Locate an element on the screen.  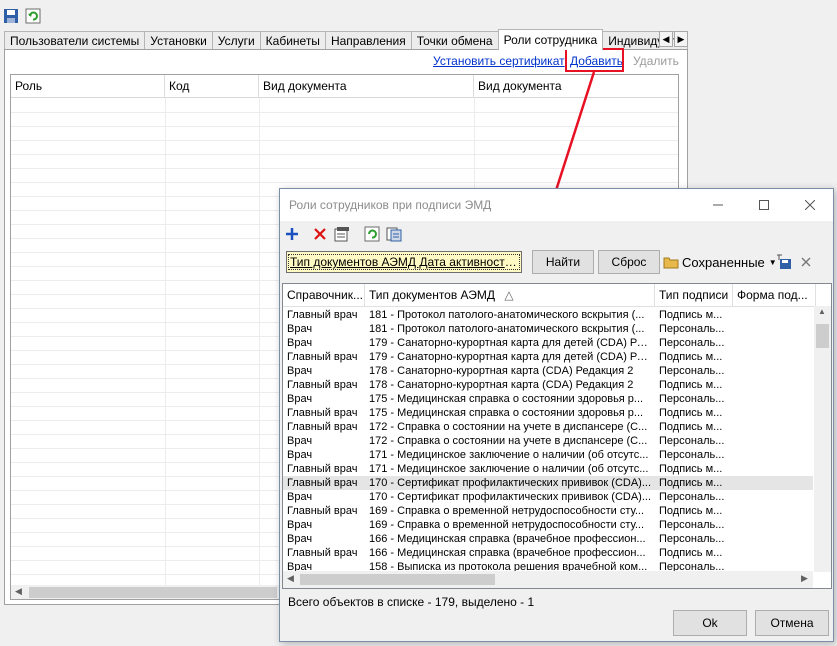
close-icon is located at coordinates (810, 205).